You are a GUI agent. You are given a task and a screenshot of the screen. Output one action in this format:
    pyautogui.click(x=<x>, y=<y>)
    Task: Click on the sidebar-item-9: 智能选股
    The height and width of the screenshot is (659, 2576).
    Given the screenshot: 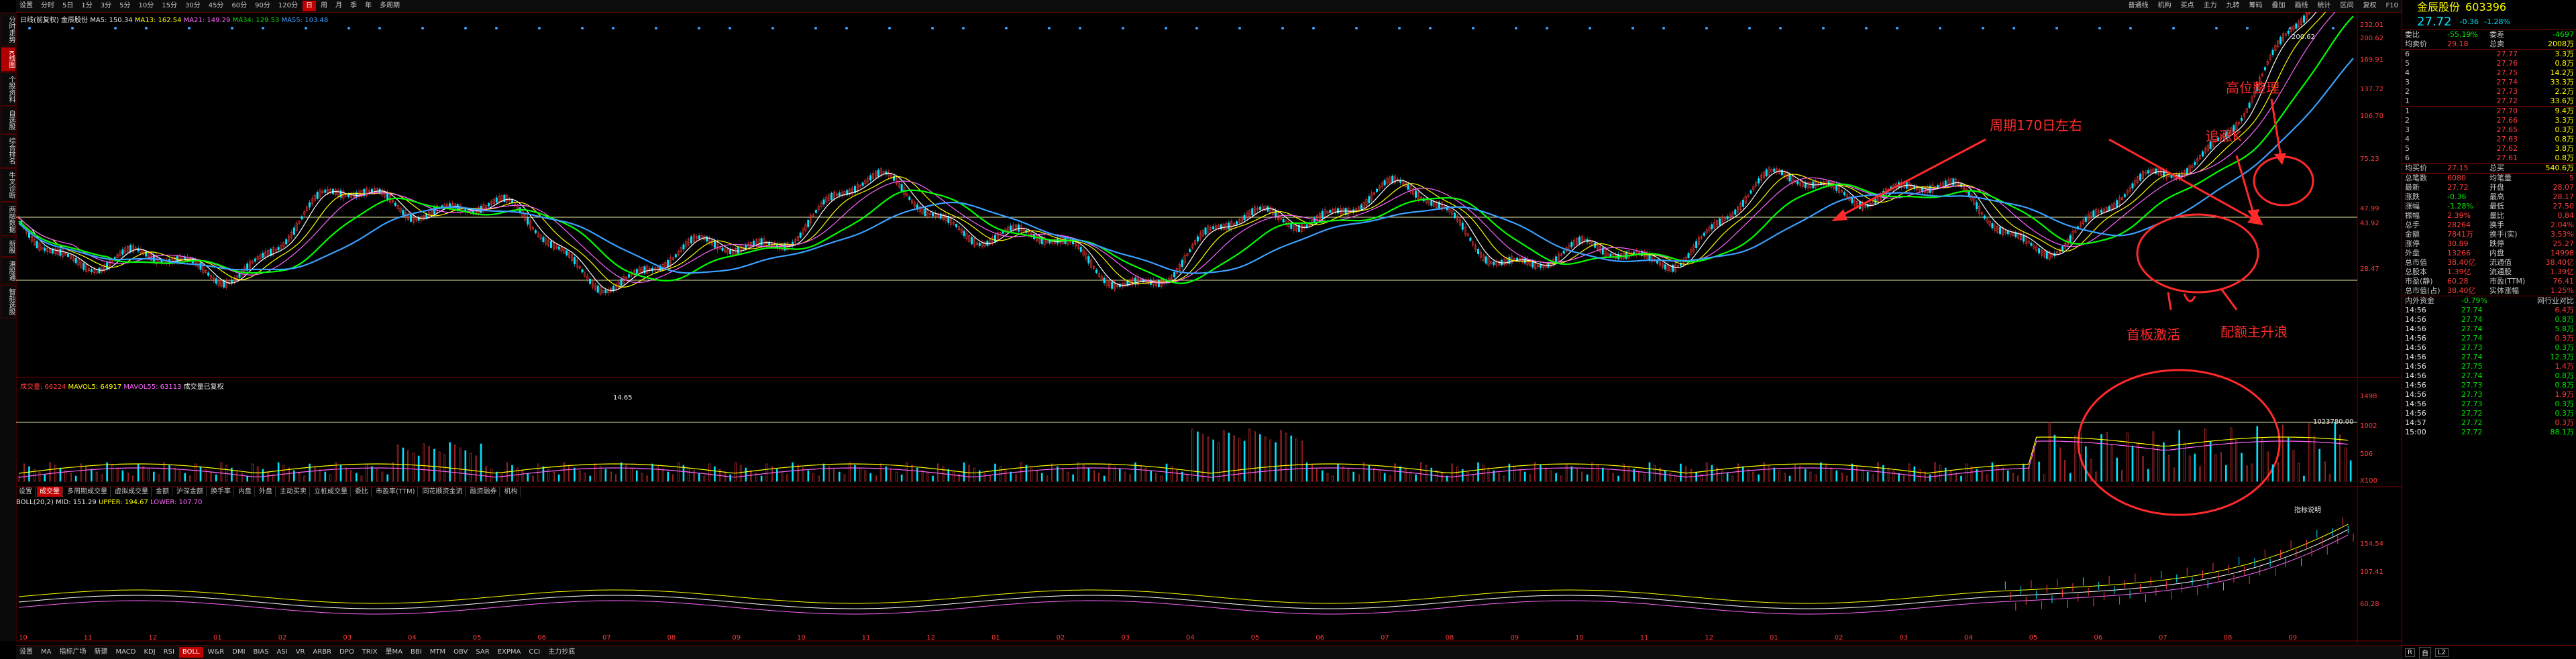 What is the action you would take?
    pyautogui.click(x=8, y=301)
    